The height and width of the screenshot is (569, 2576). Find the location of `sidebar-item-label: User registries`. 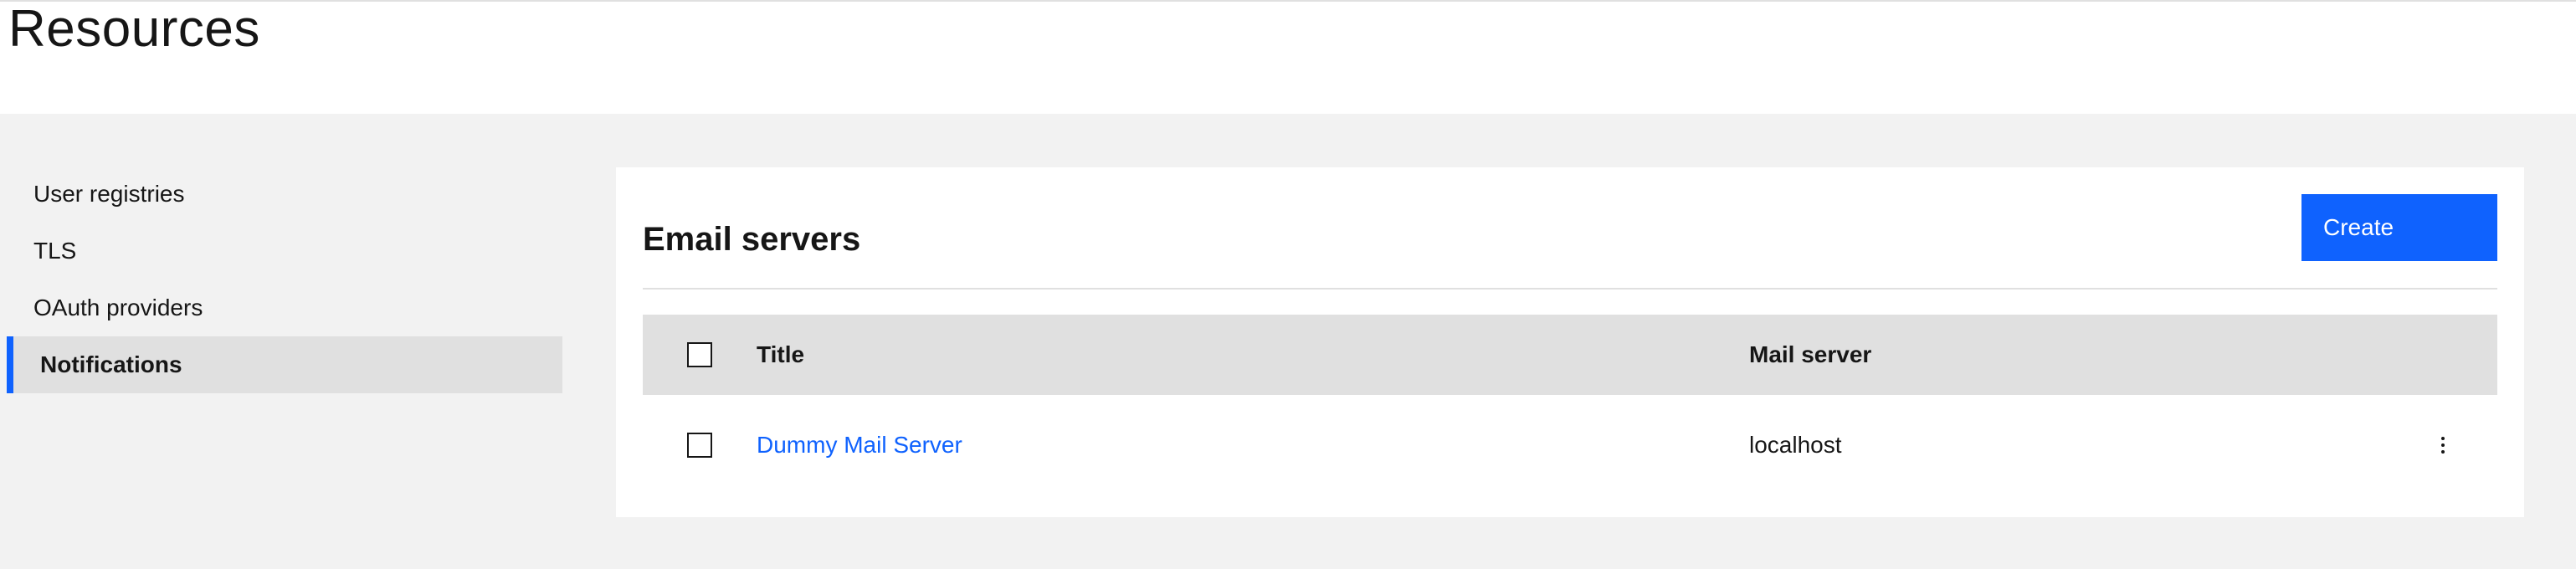

sidebar-item-label: User registries is located at coordinates (109, 194).